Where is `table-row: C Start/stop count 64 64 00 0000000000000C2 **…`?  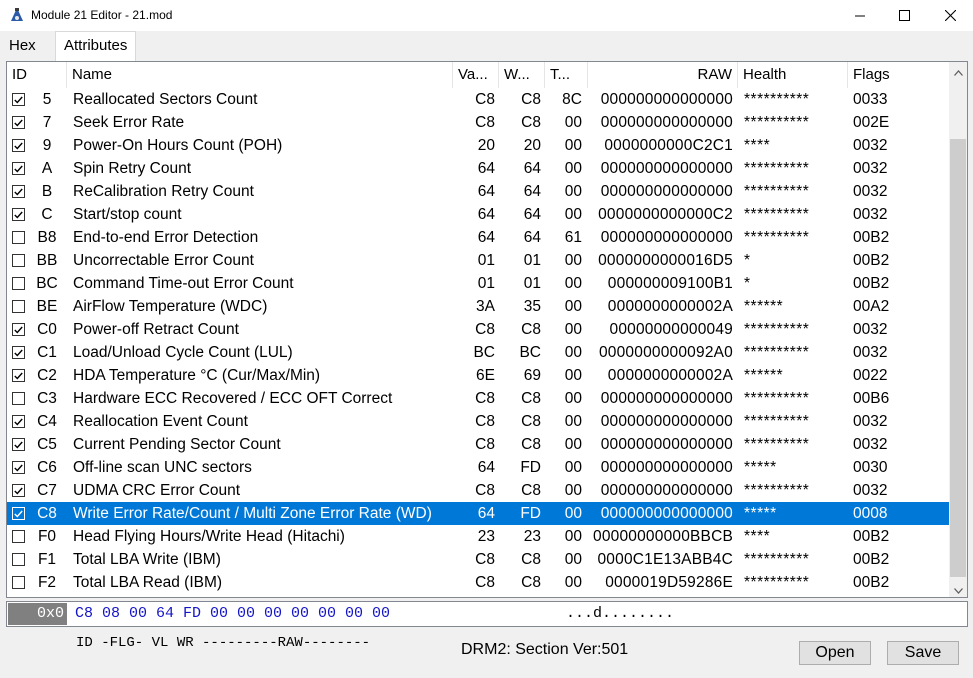 table-row: C Start/stop count 64 64 00 0000000000000C2 **… is located at coordinates (478, 214).